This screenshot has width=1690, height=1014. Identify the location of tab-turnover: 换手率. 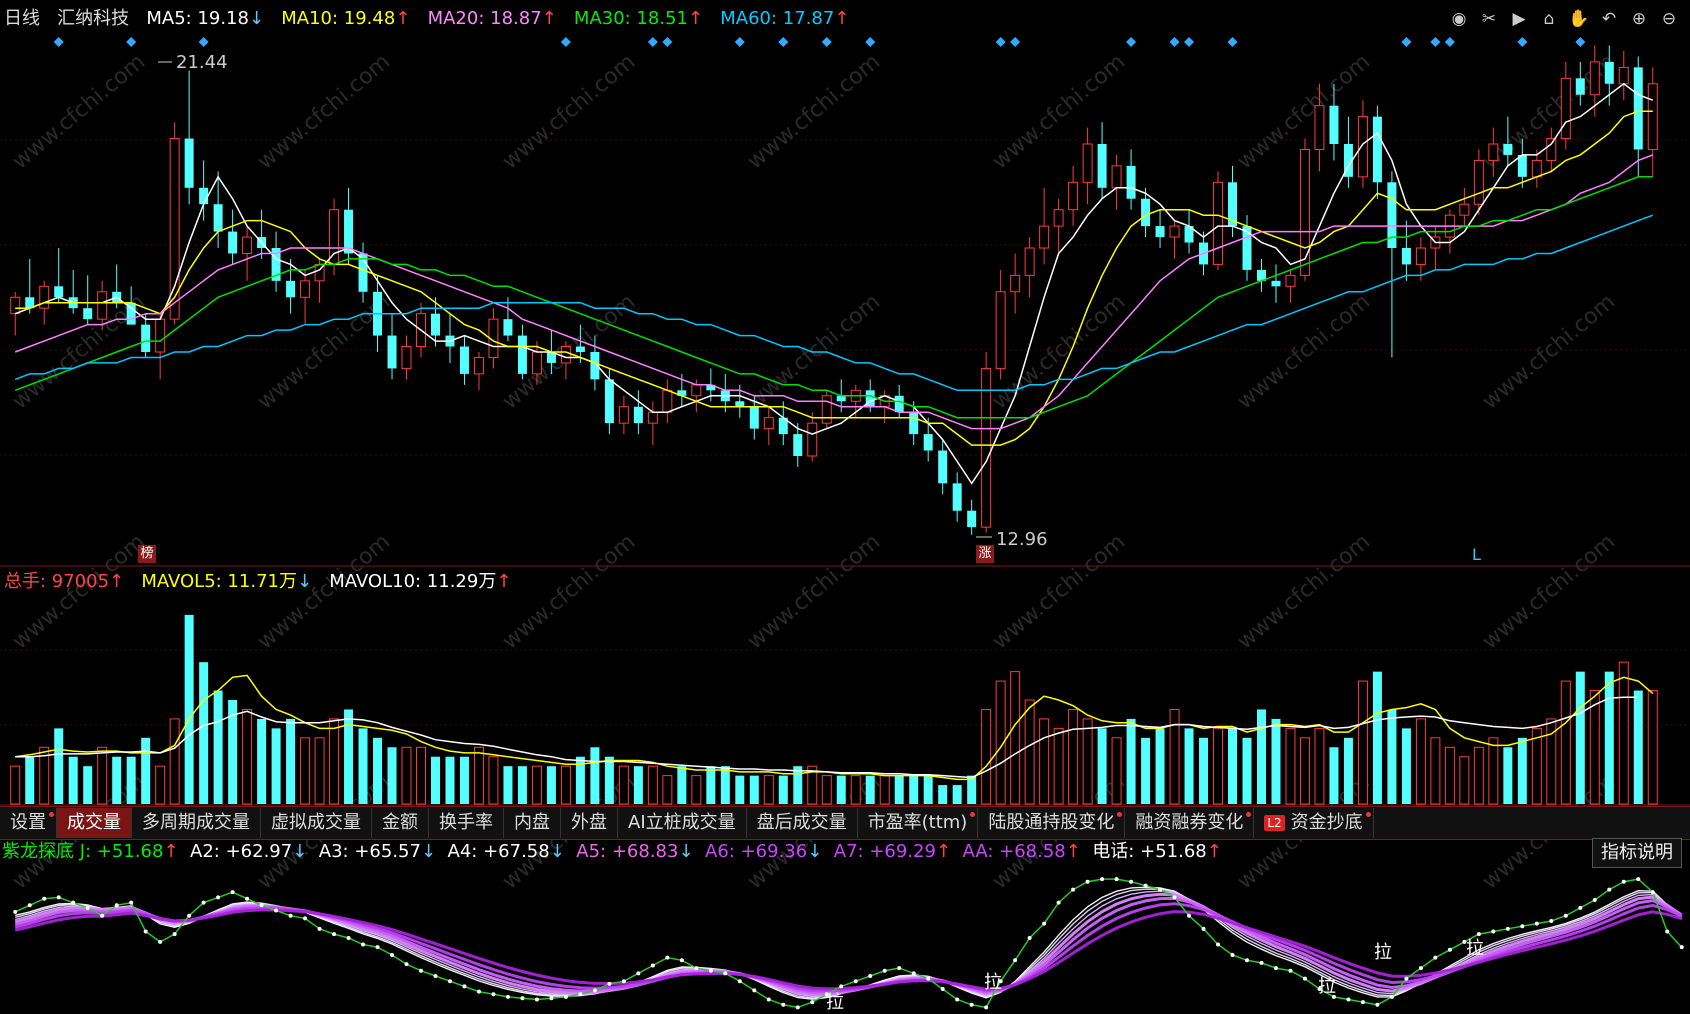
(466, 823).